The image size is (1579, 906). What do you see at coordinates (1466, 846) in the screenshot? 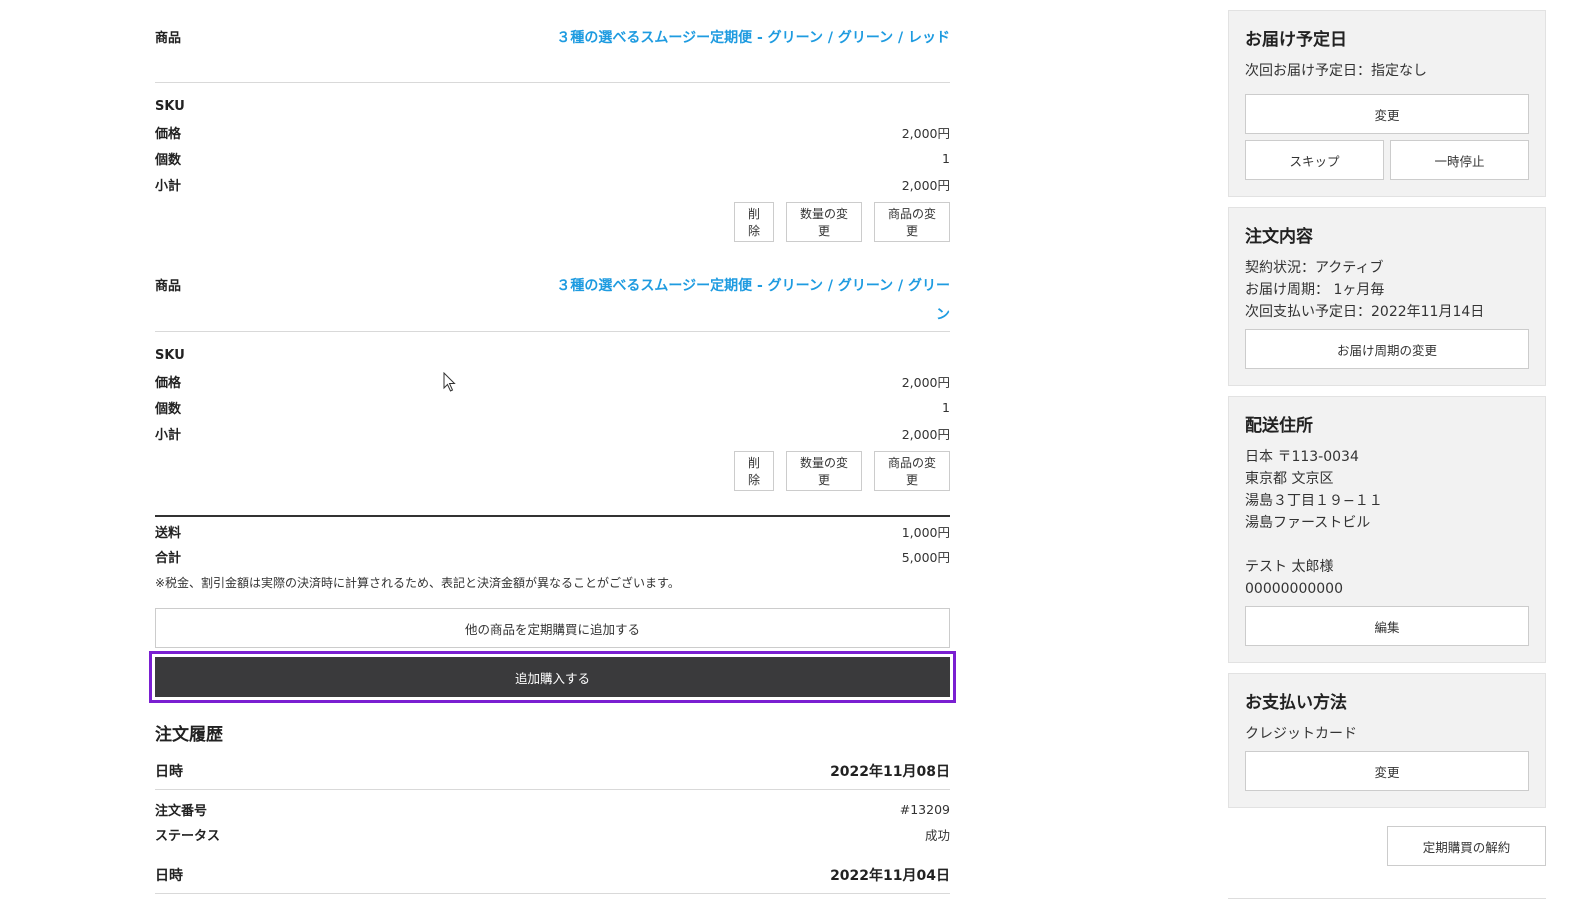
I see `cancel-subscription-button: 定期購買の解約` at bounding box center [1466, 846].